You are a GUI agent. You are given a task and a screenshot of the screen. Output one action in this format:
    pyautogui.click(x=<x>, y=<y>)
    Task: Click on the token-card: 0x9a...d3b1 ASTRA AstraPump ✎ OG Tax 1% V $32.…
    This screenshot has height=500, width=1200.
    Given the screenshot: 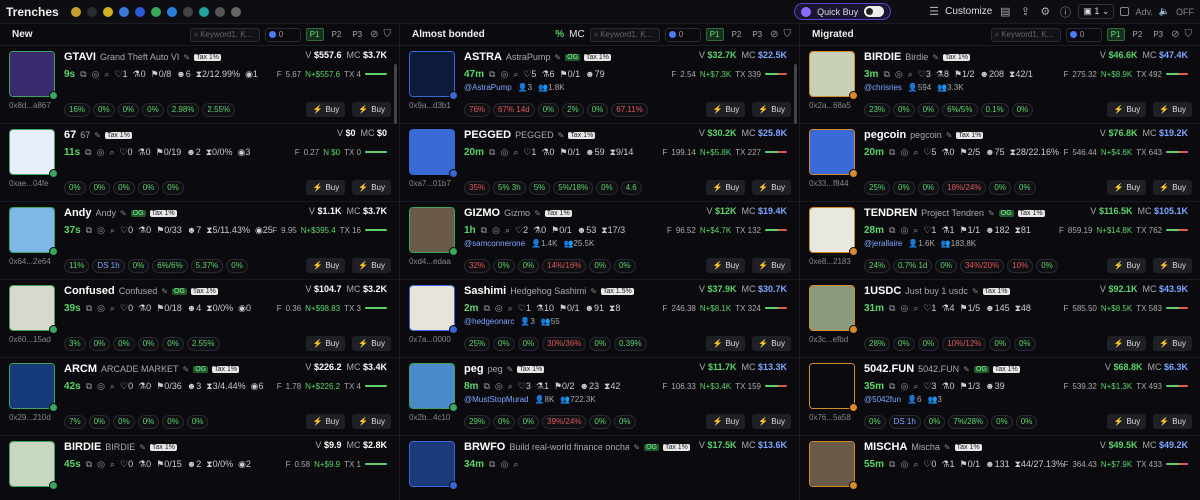 What is the action you would take?
    pyautogui.click(x=599, y=85)
    